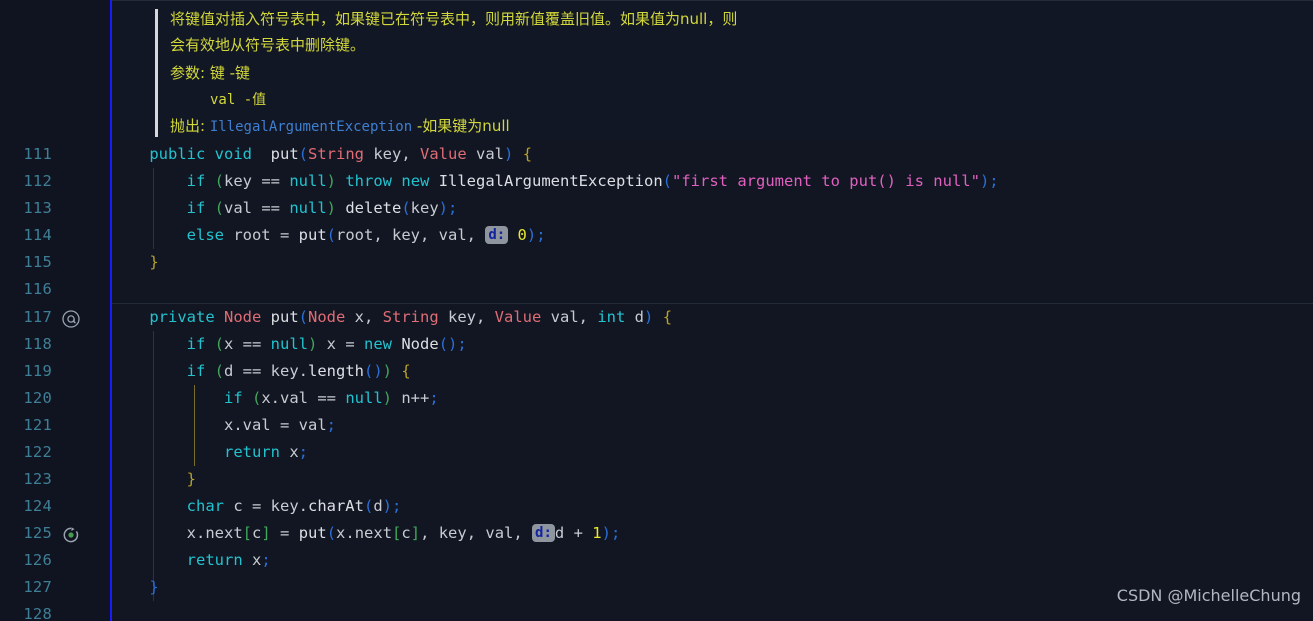  I want to click on doc-throws-label: 抛出:, so click(190, 126).